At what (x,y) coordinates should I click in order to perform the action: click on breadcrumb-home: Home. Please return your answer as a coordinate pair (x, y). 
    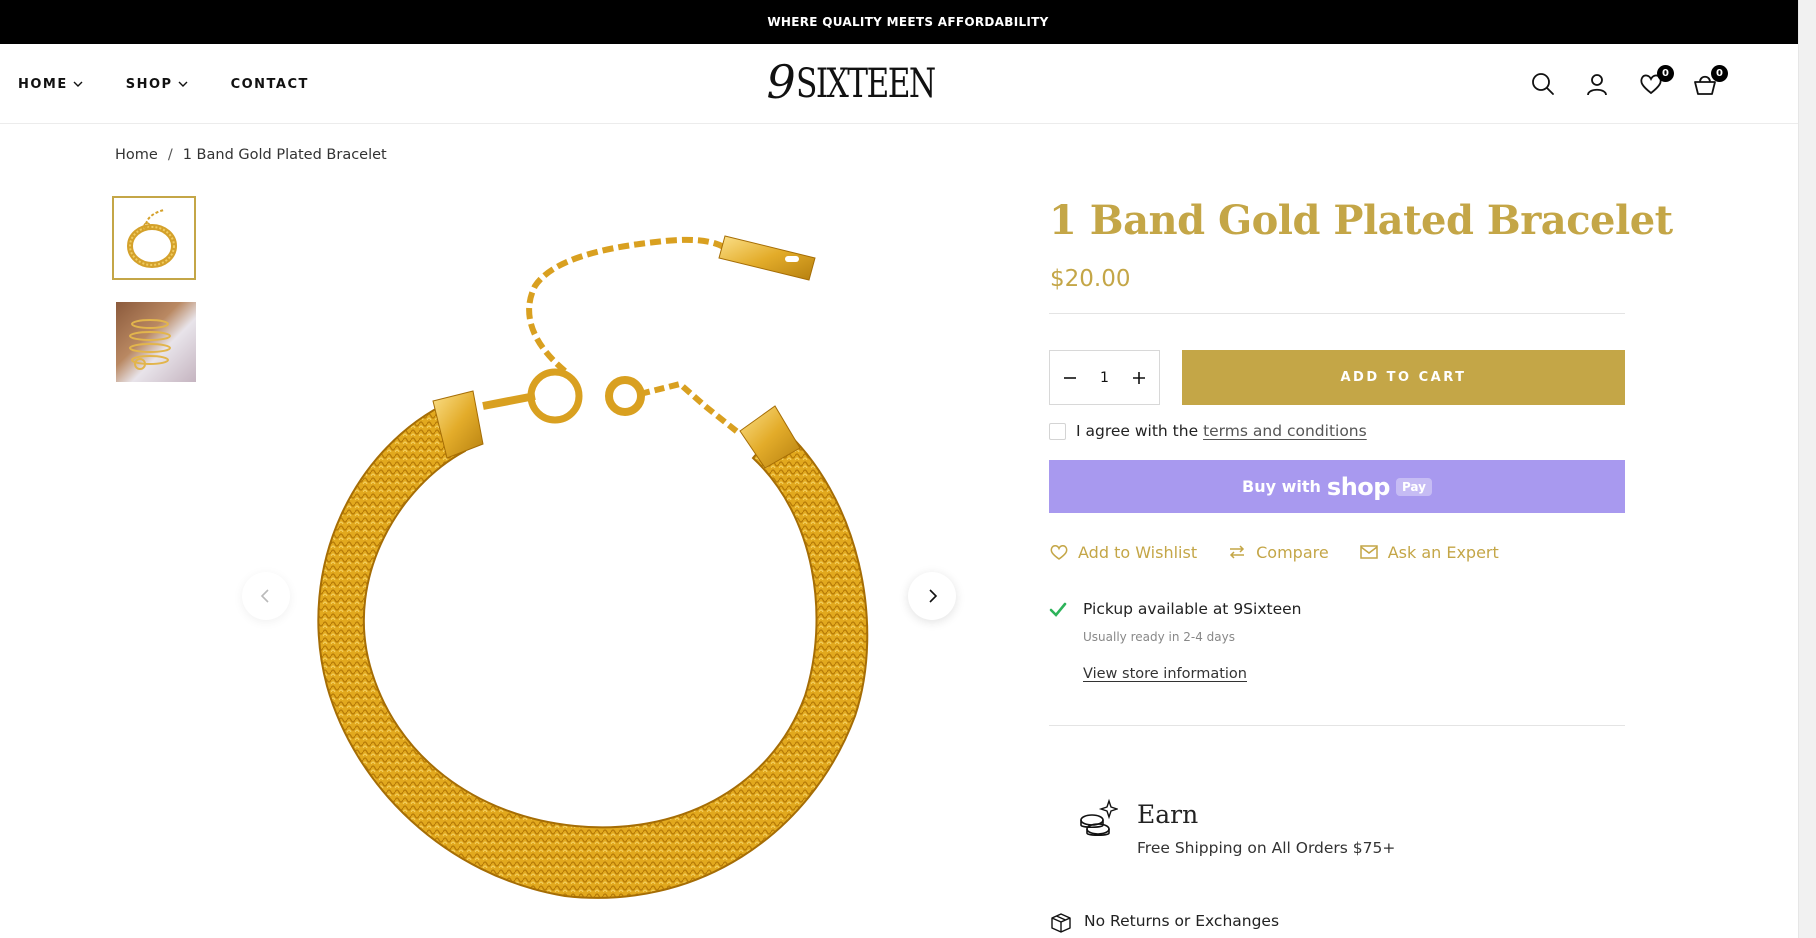
    Looking at the image, I should click on (136, 155).